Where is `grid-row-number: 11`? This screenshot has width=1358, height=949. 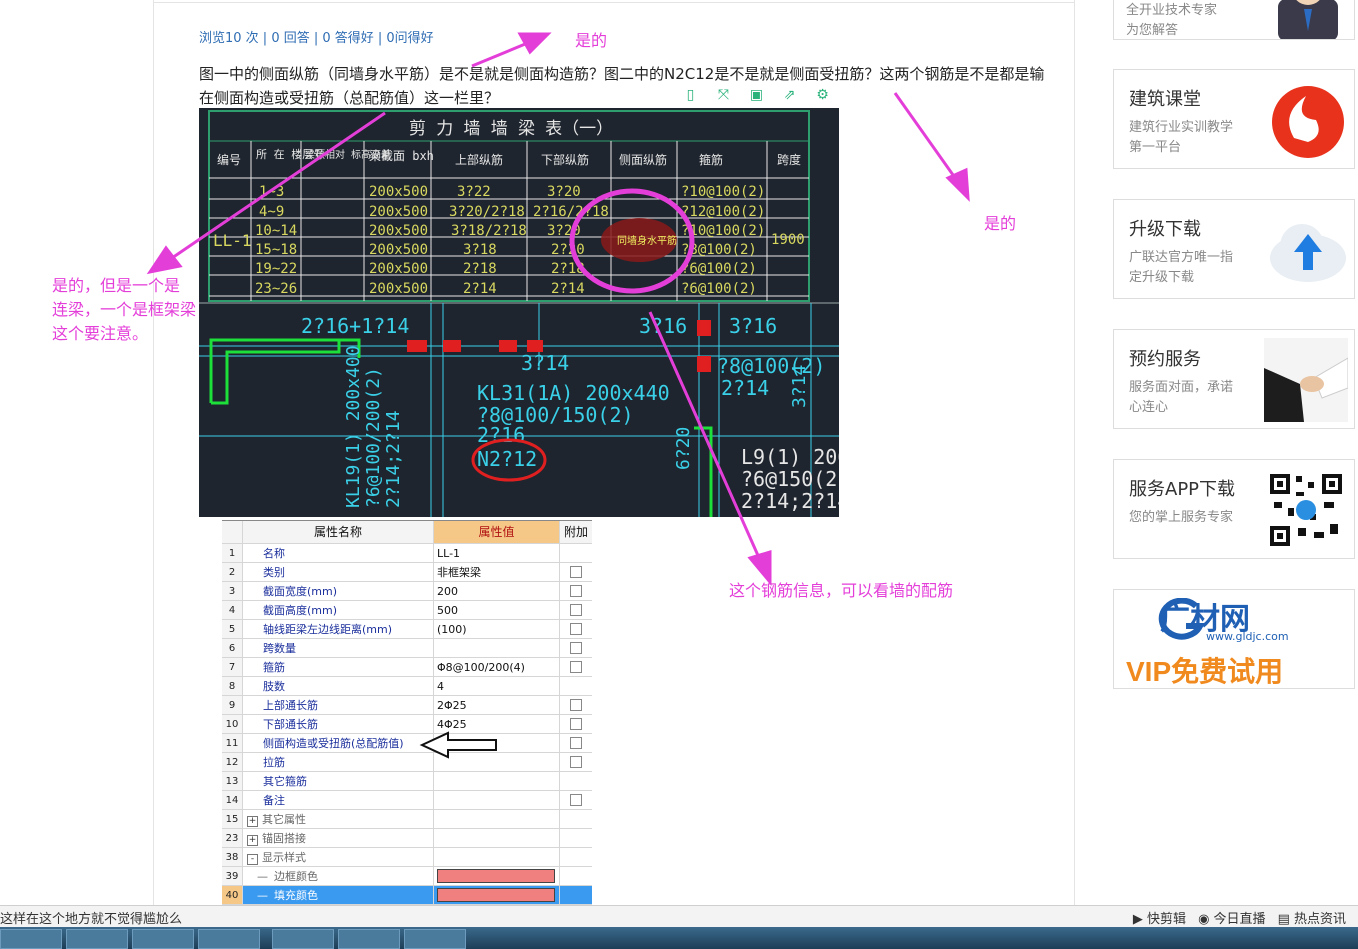
grid-row-number: 11 is located at coordinates (232, 743).